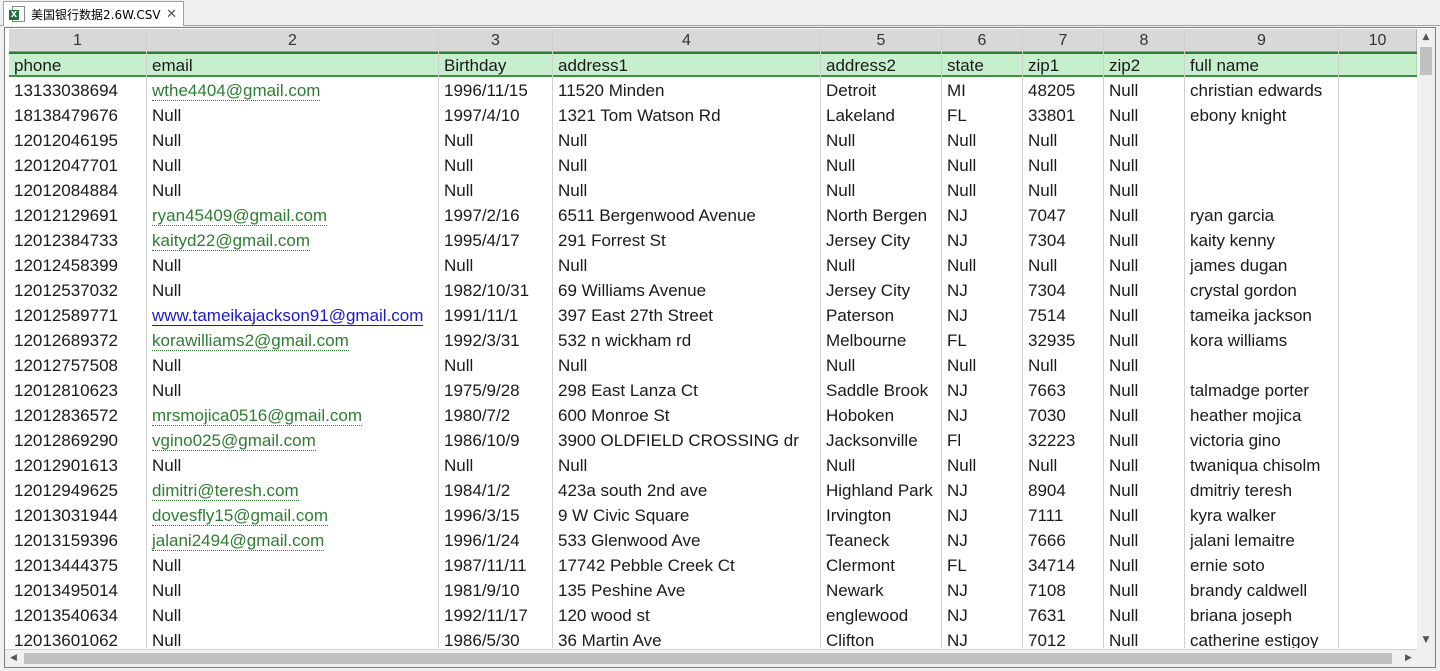 The width and height of the screenshot is (1440, 671). I want to click on header-cell-address2: address2, so click(881, 64).